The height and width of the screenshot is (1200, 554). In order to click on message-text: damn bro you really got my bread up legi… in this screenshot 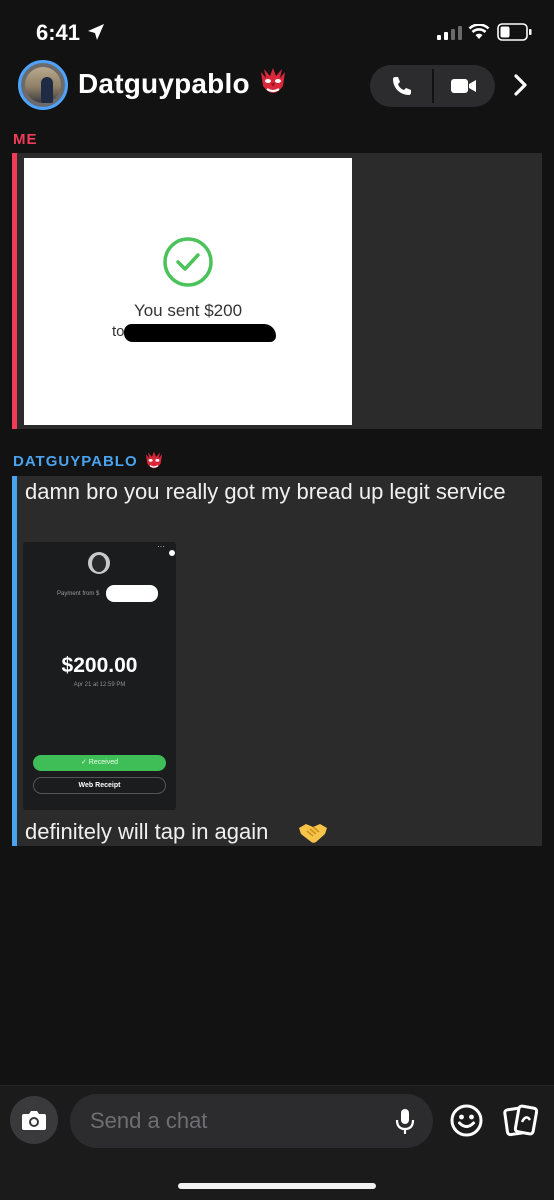, I will do `click(265, 491)`.